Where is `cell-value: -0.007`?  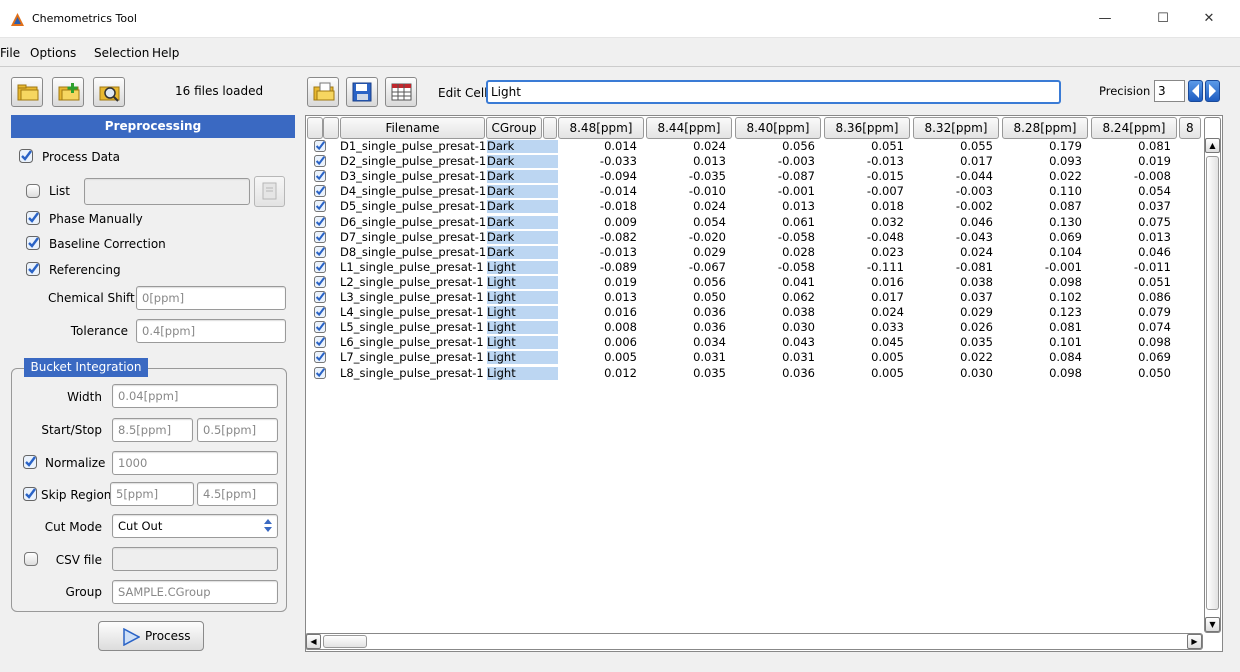
cell-value: -0.007 is located at coordinates (864, 191).